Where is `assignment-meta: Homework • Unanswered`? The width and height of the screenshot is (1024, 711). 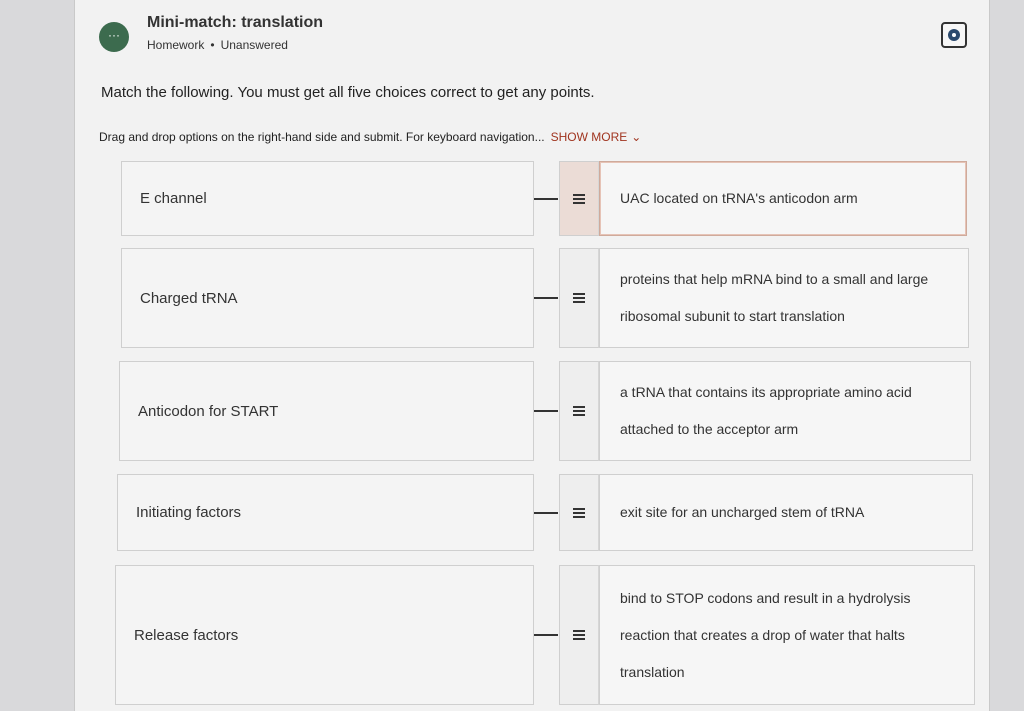 assignment-meta: Homework • Unanswered is located at coordinates (235, 45).